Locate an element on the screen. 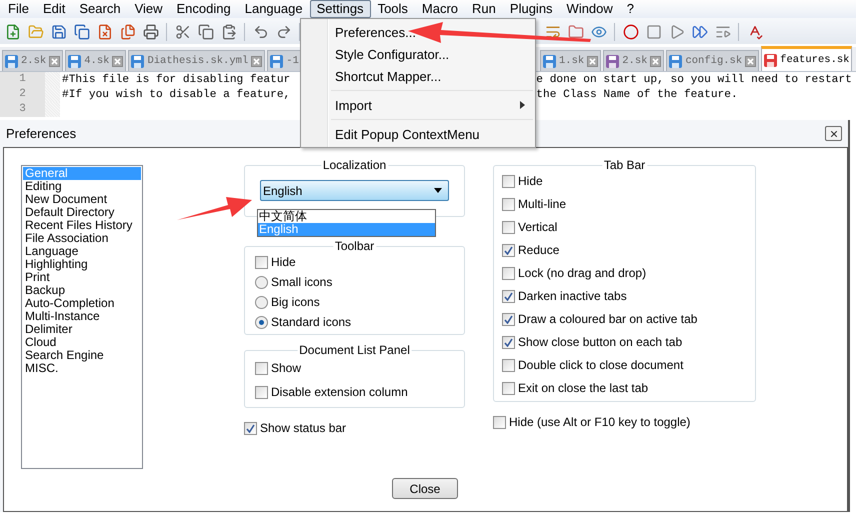 This screenshot has height=525, width=856. category-item: Print is located at coordinates (82, 277).